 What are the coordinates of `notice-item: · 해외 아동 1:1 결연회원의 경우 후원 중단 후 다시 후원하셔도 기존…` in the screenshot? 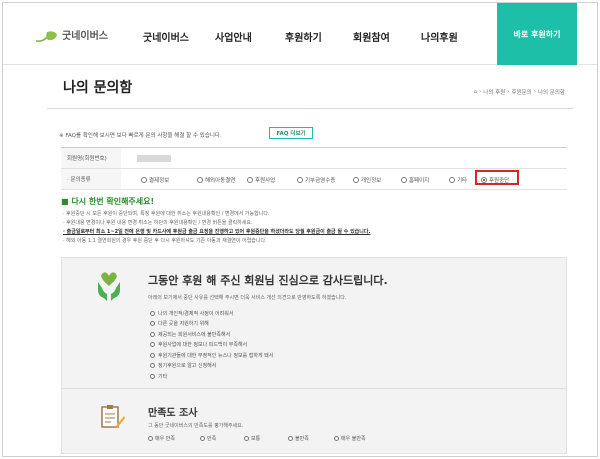 It's located at (165, 241).